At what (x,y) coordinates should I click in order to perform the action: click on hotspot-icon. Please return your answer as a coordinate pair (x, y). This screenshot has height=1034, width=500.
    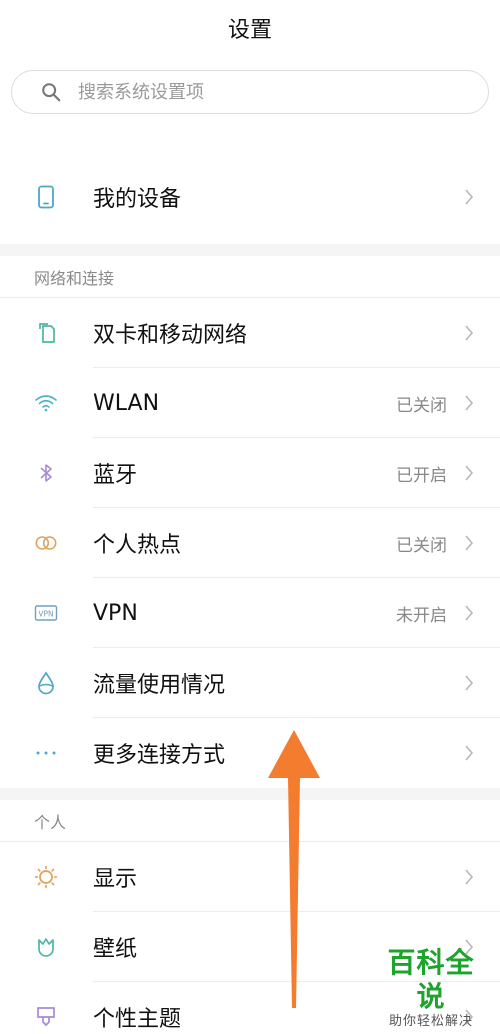
    Looking at the image, I should click on (46, 543).